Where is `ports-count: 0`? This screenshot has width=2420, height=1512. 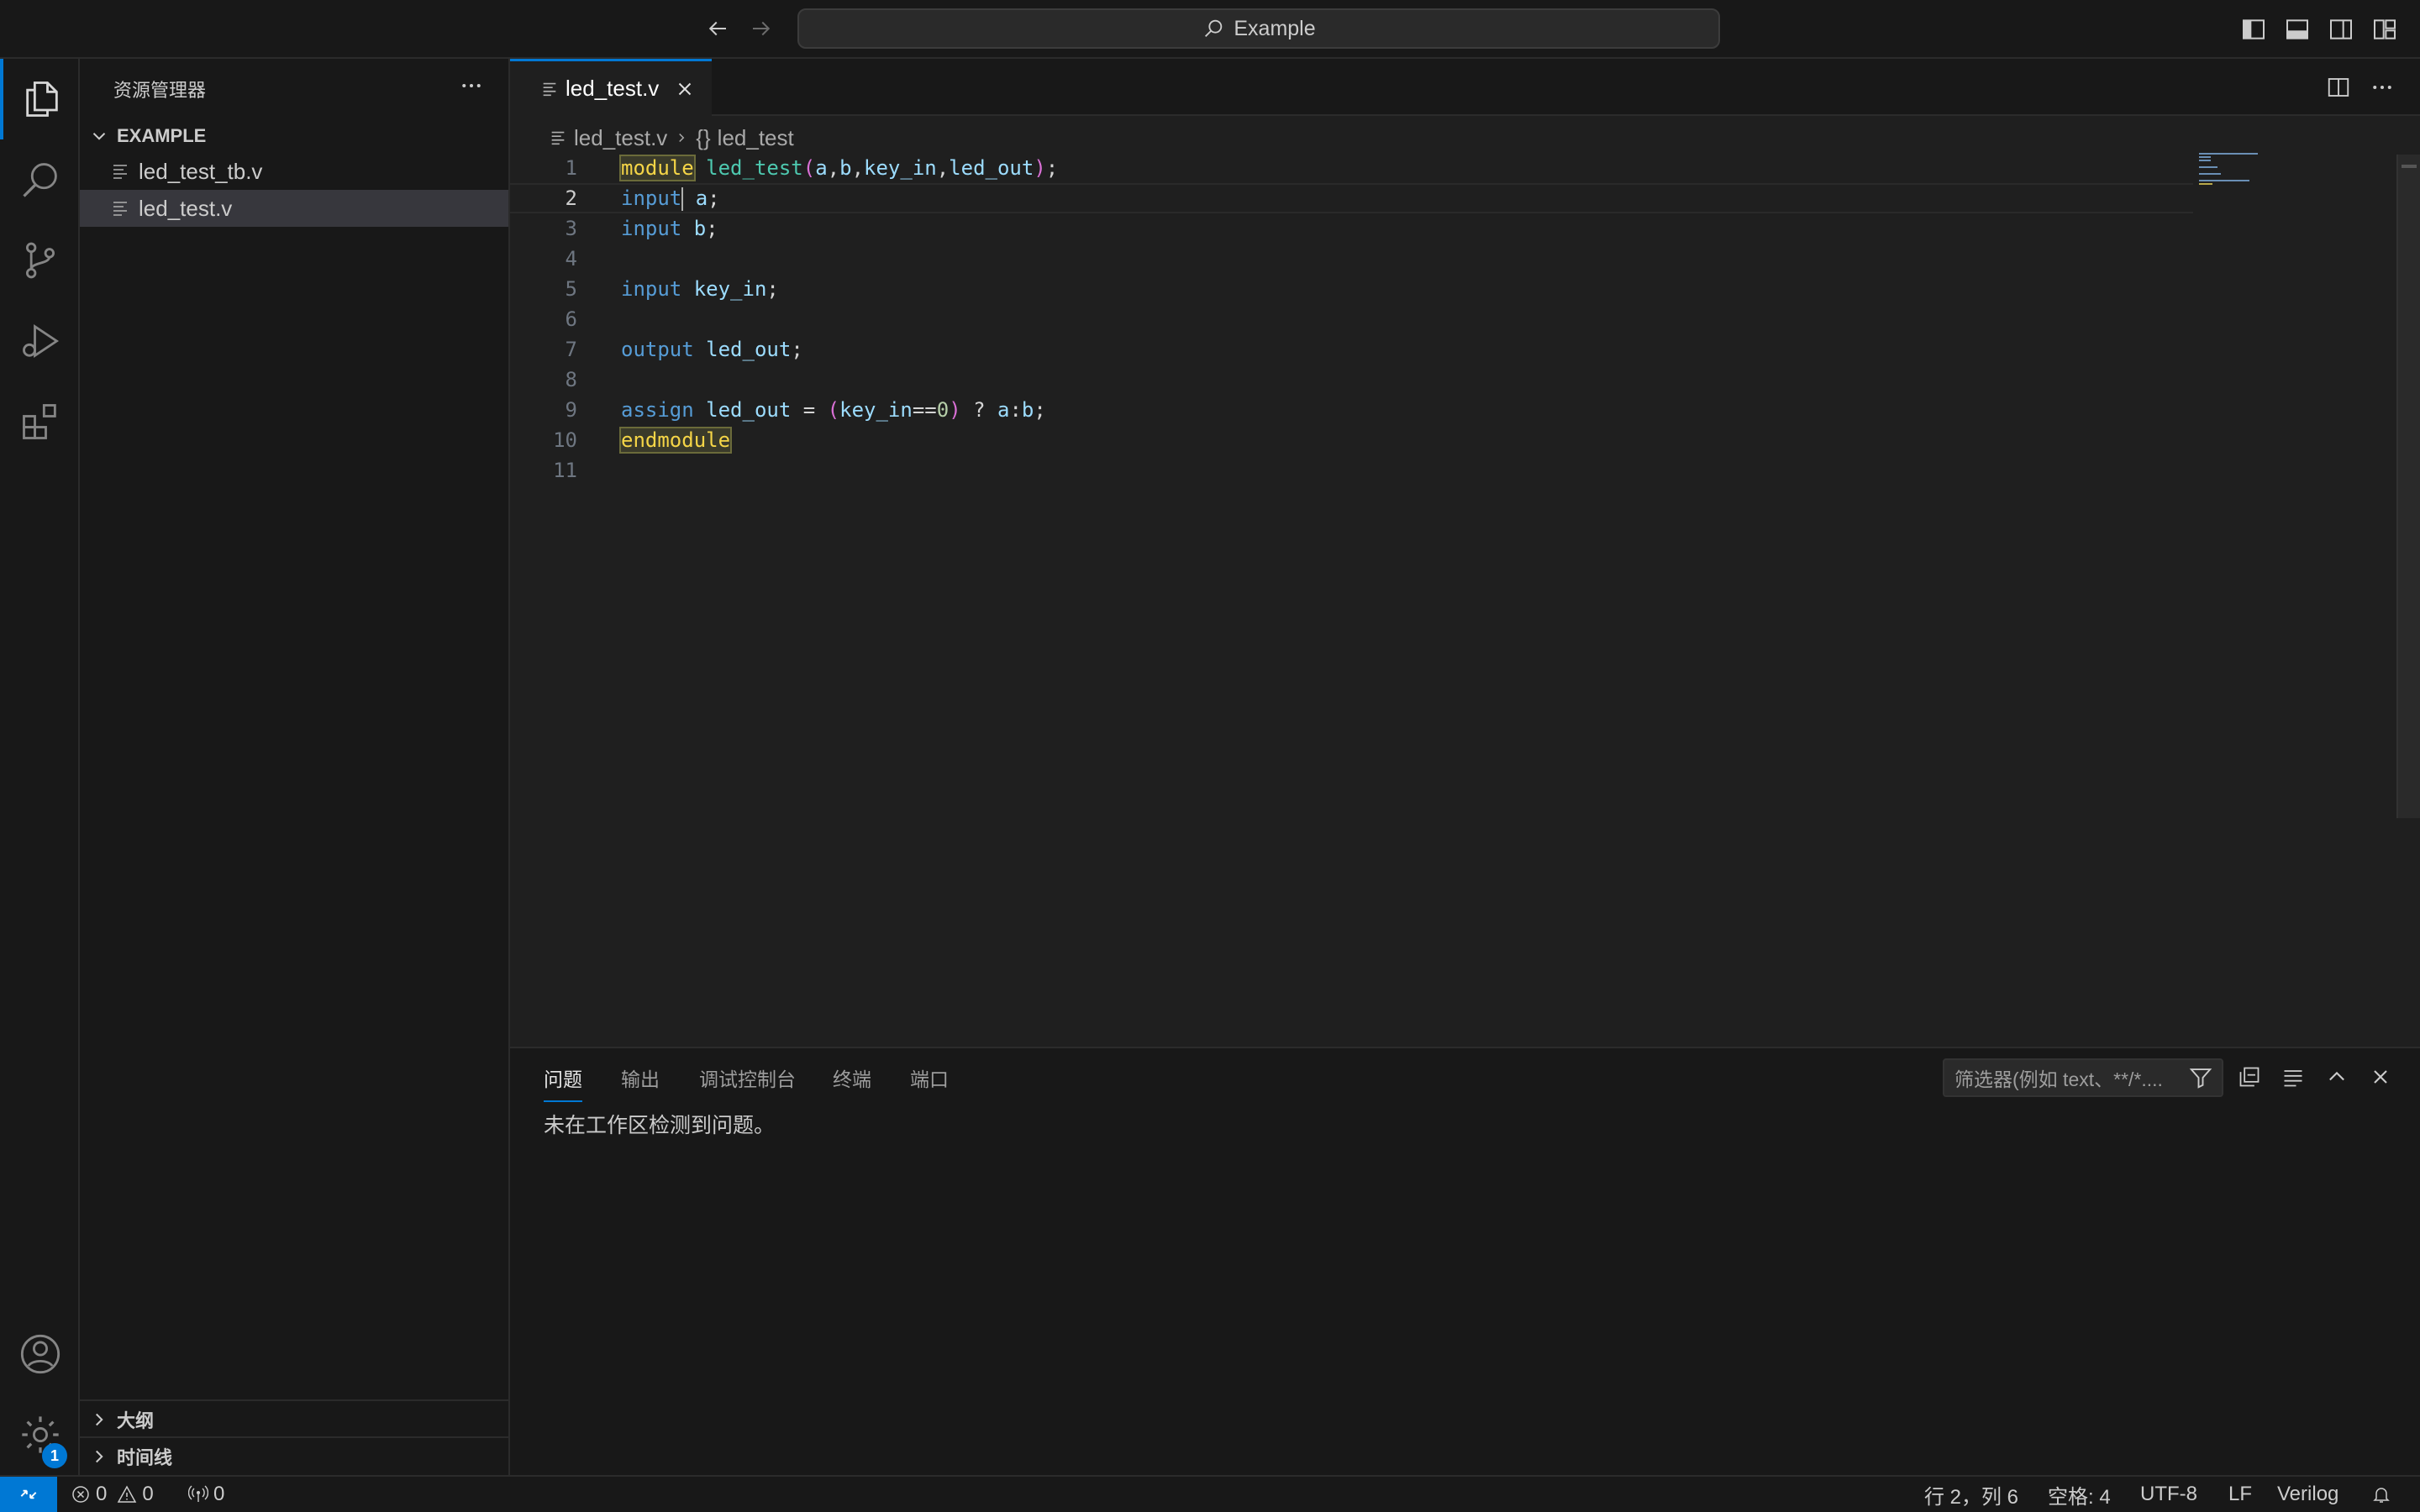
ports-count: 0 is located at coordinates (219, 1494).